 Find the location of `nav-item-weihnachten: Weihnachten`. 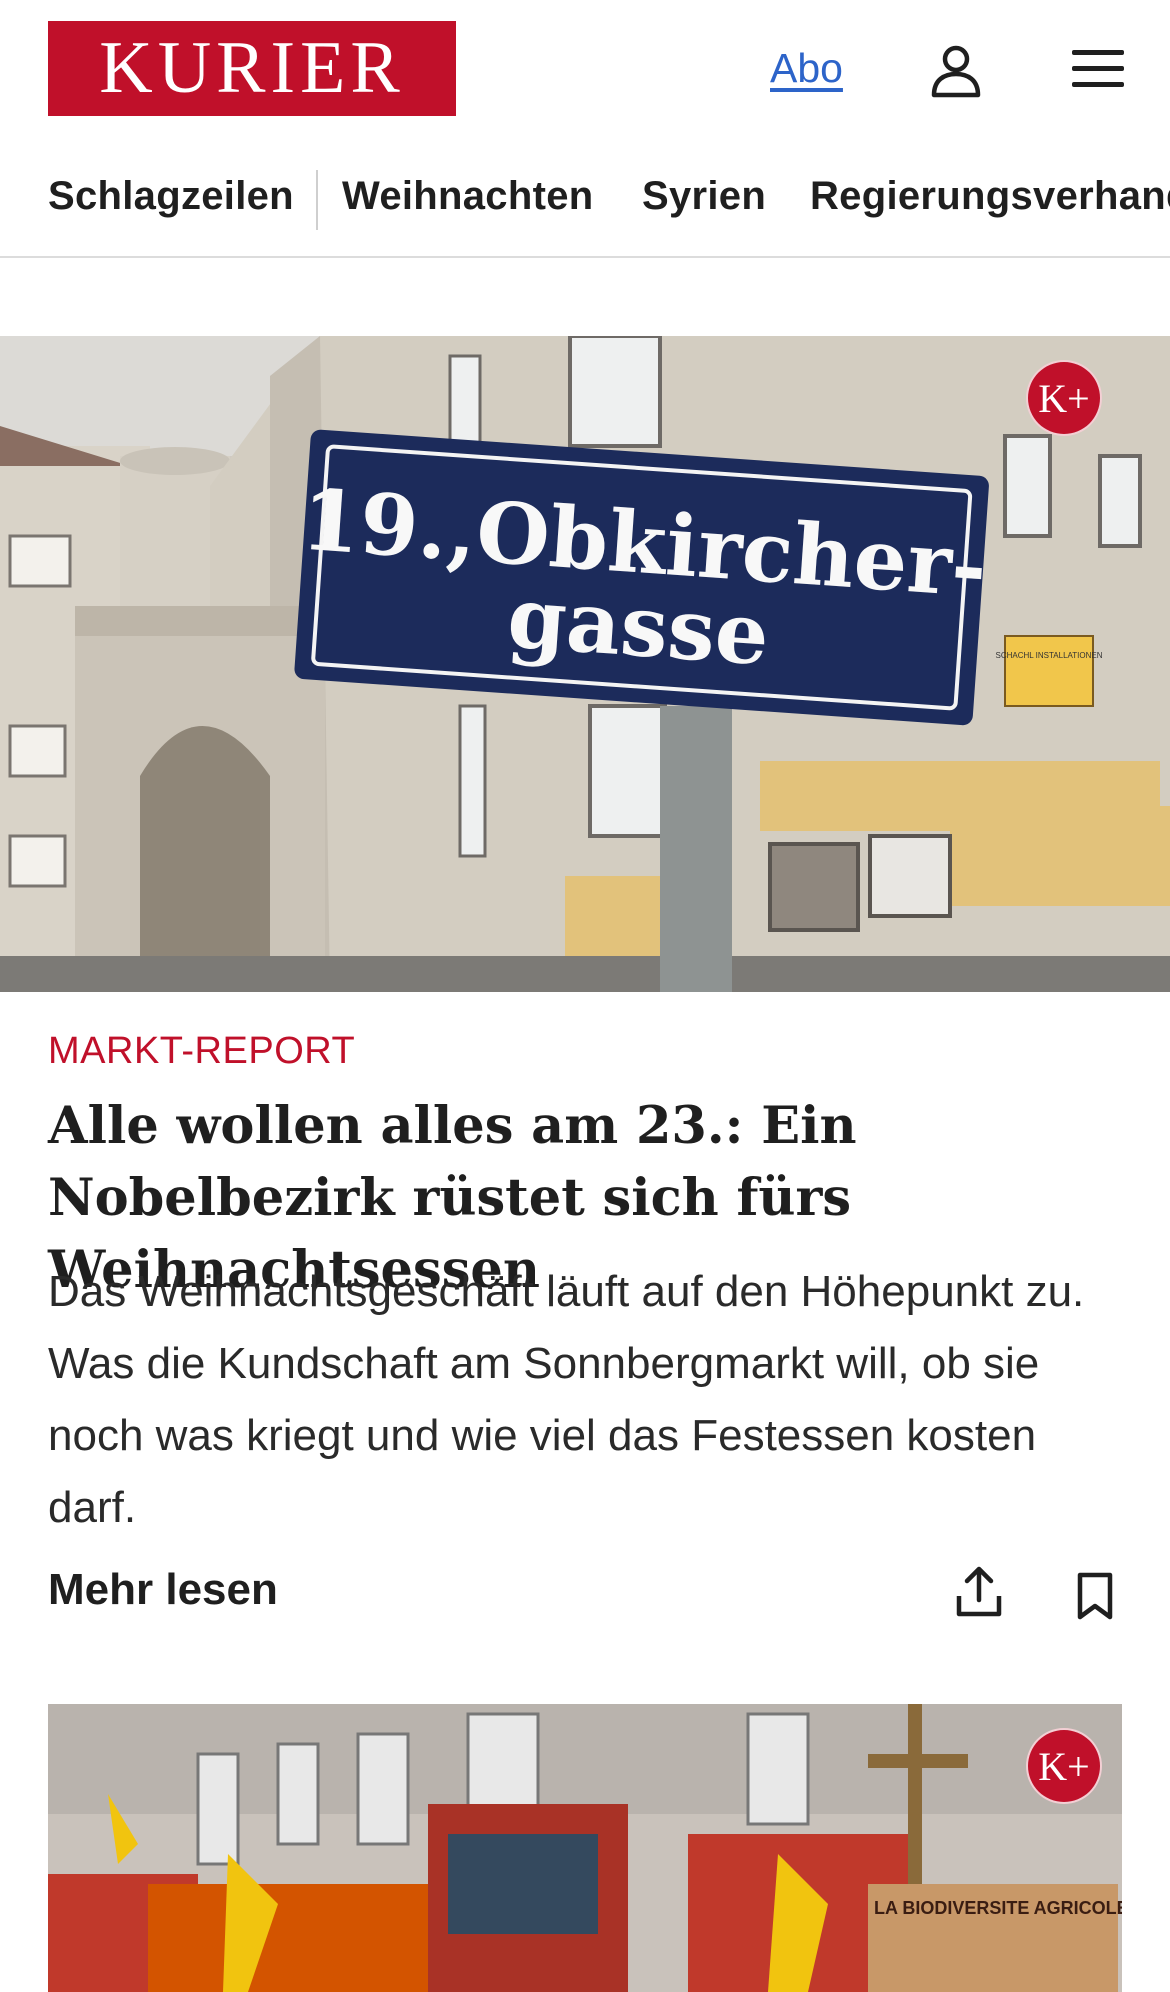

nav-item-weihnachten: Weihnachten is located at coordinates (467, 196).